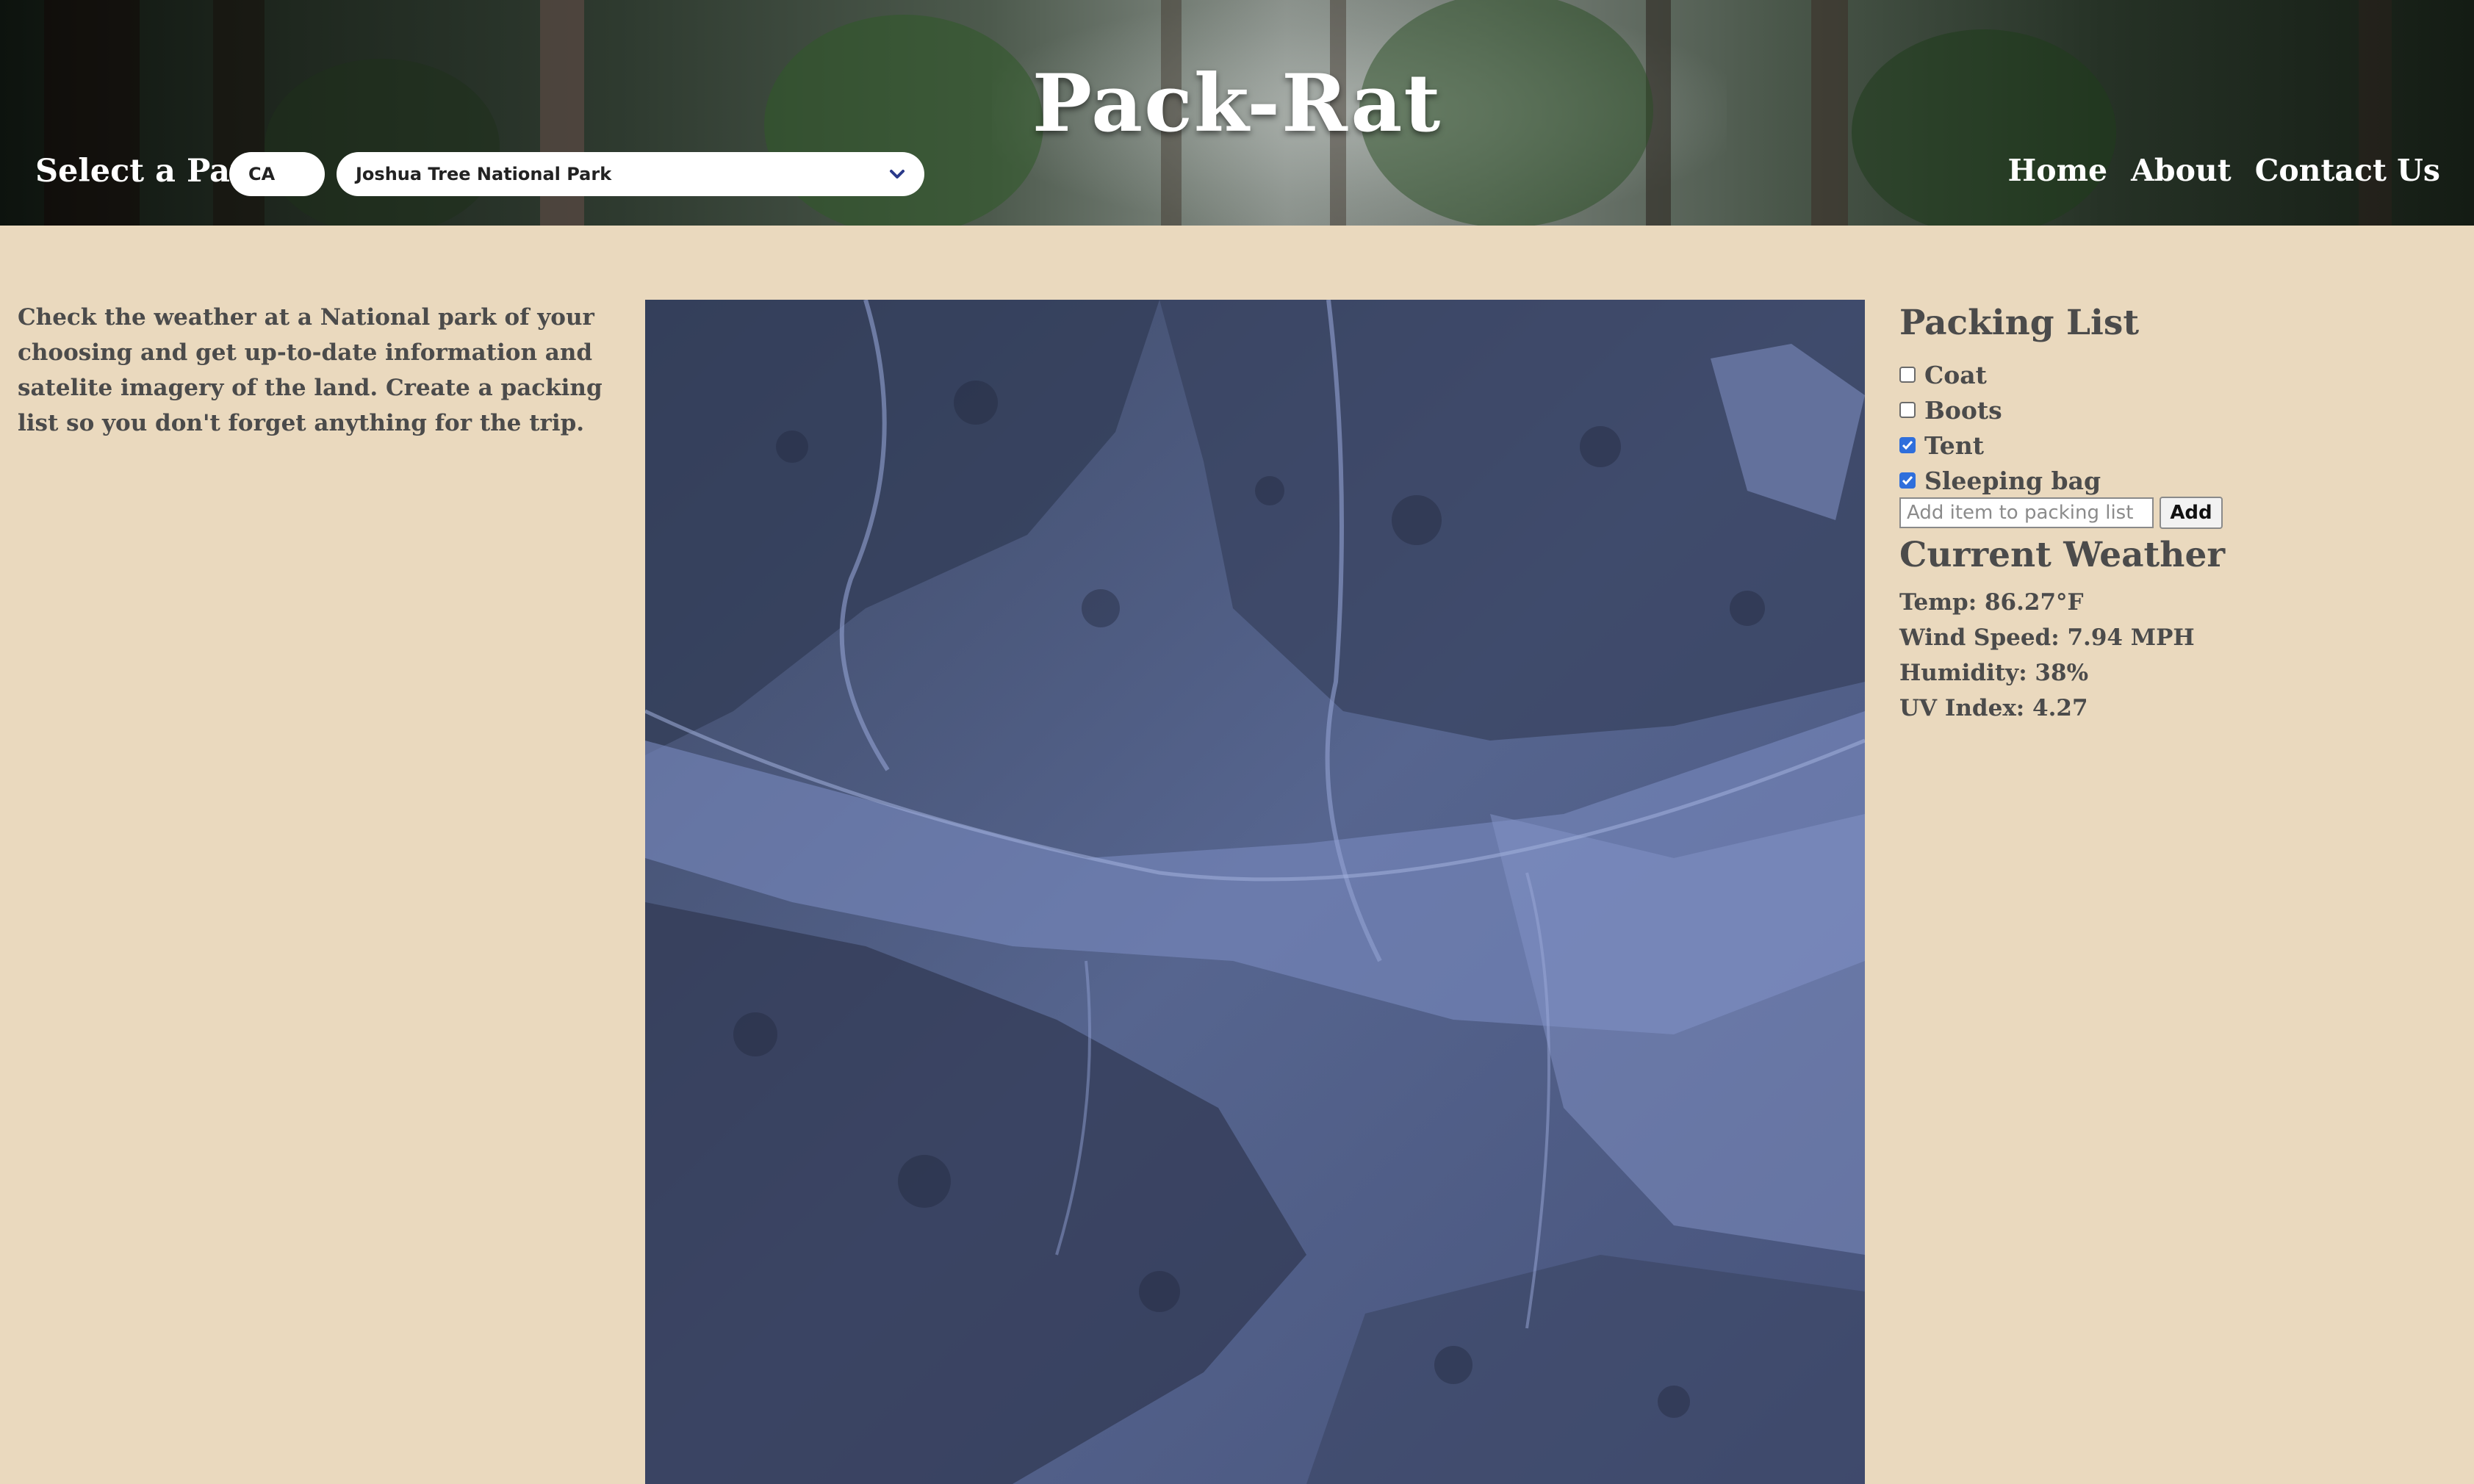 The image size is (2474, 1484). I want to click on add-item-row: Add item to packing list Add, so click(2061, 513).